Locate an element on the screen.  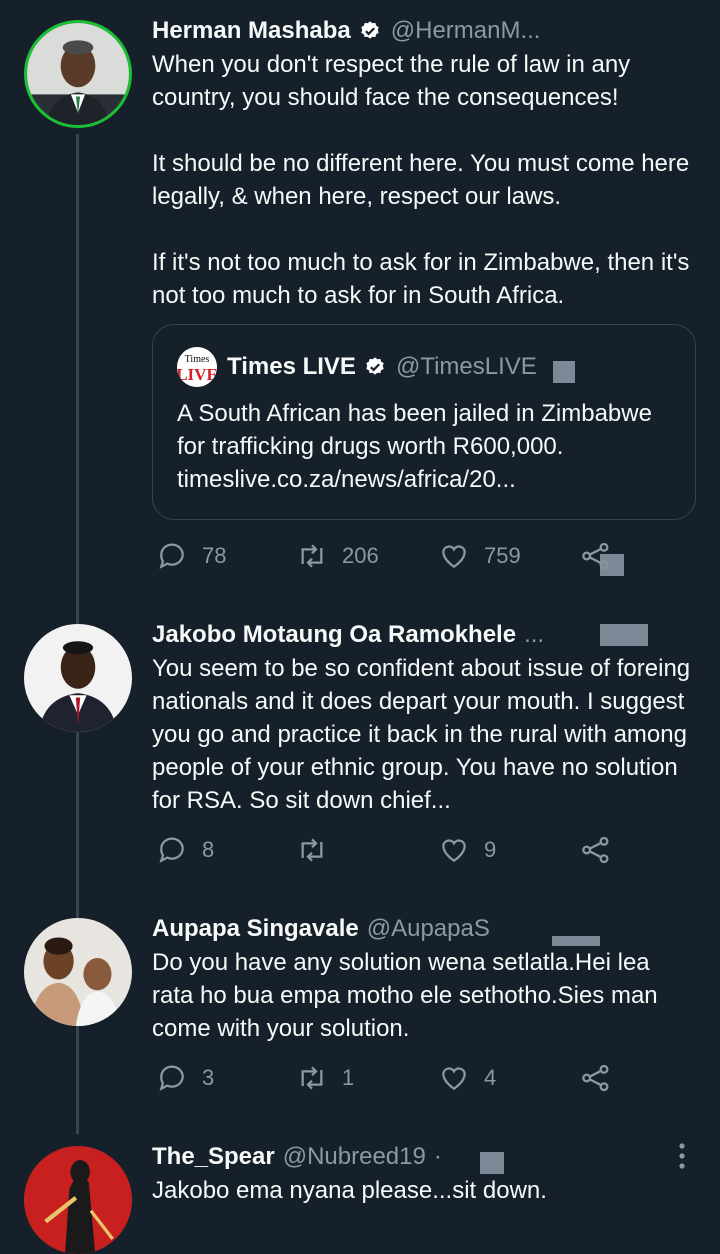
author-handle: @AupapaS is located at coordinates (428, 929).